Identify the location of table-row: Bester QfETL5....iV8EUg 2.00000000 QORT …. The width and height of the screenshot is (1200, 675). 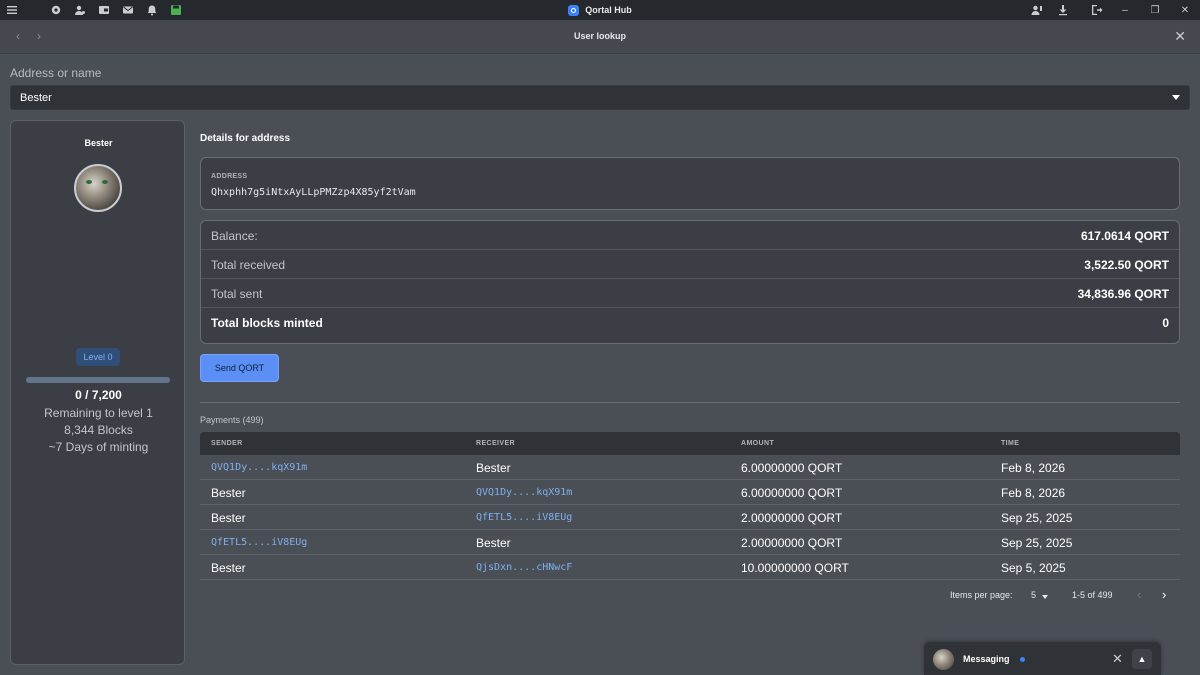
(690, 517).